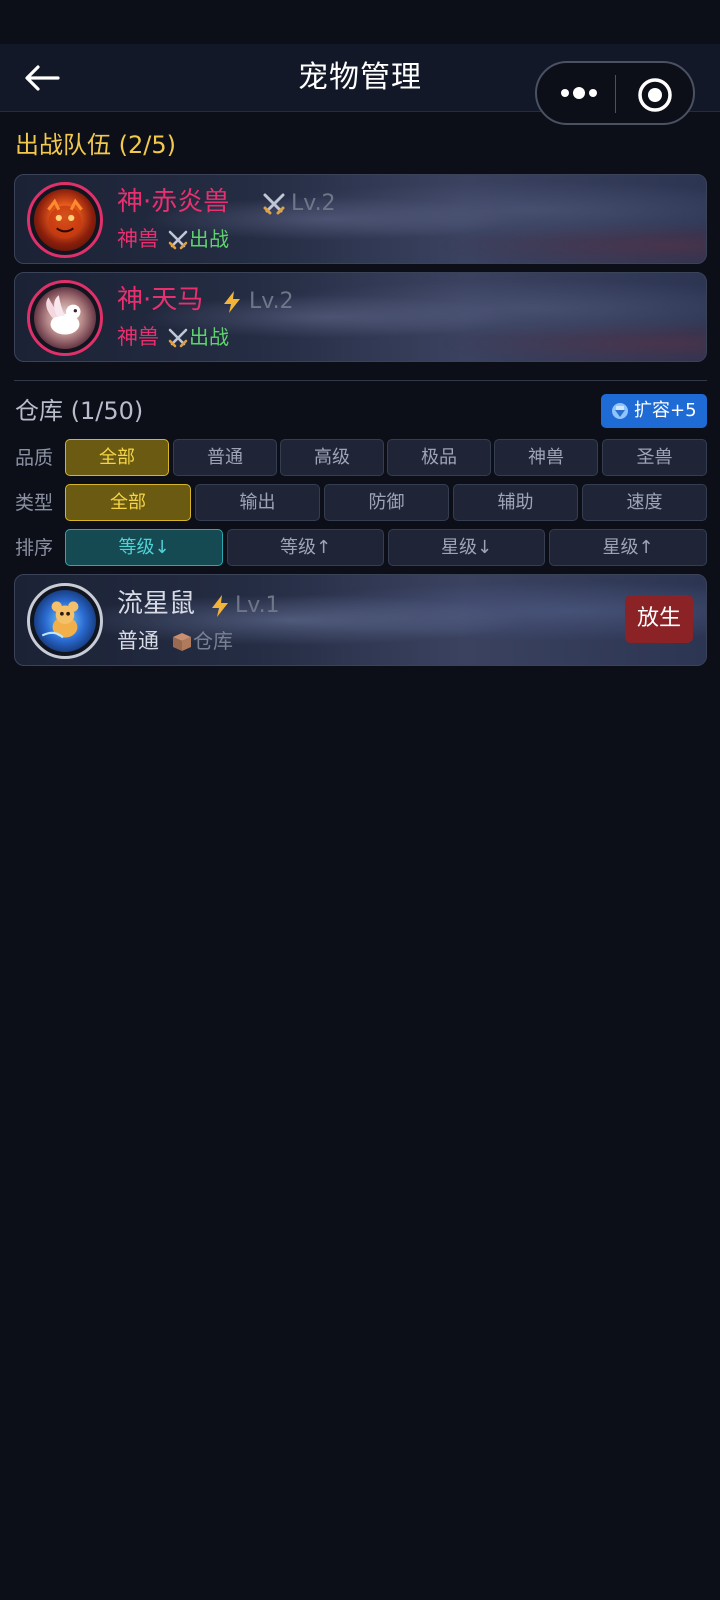  What do you see at coordinates (34, 548) in the screenshot?
I see `sort-label: 排序` at bounding box center [34, 548].